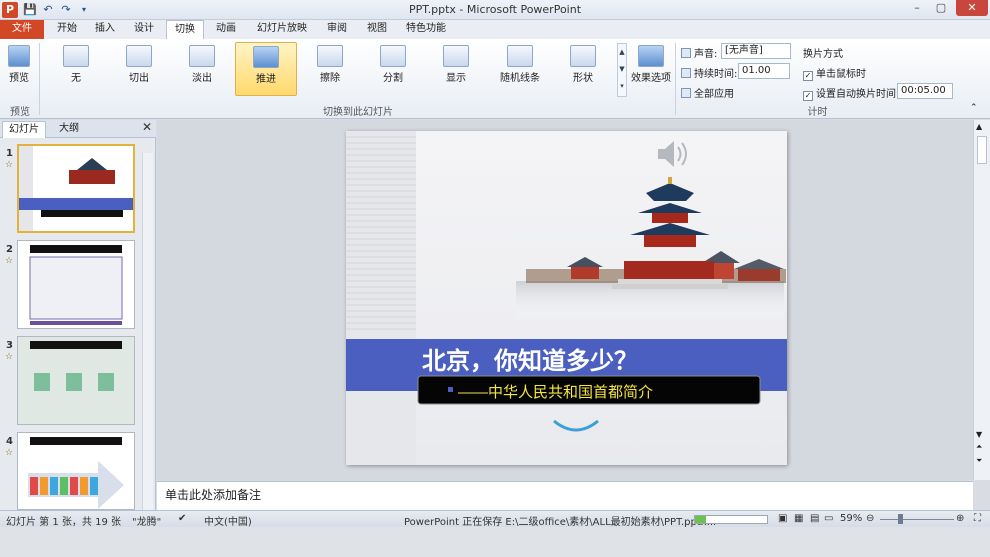 This screenshot has height=557, width=990. Describe the element at coordinates (202, 69) in the screenshot. I see `transition-fade: 淡出` at that location.